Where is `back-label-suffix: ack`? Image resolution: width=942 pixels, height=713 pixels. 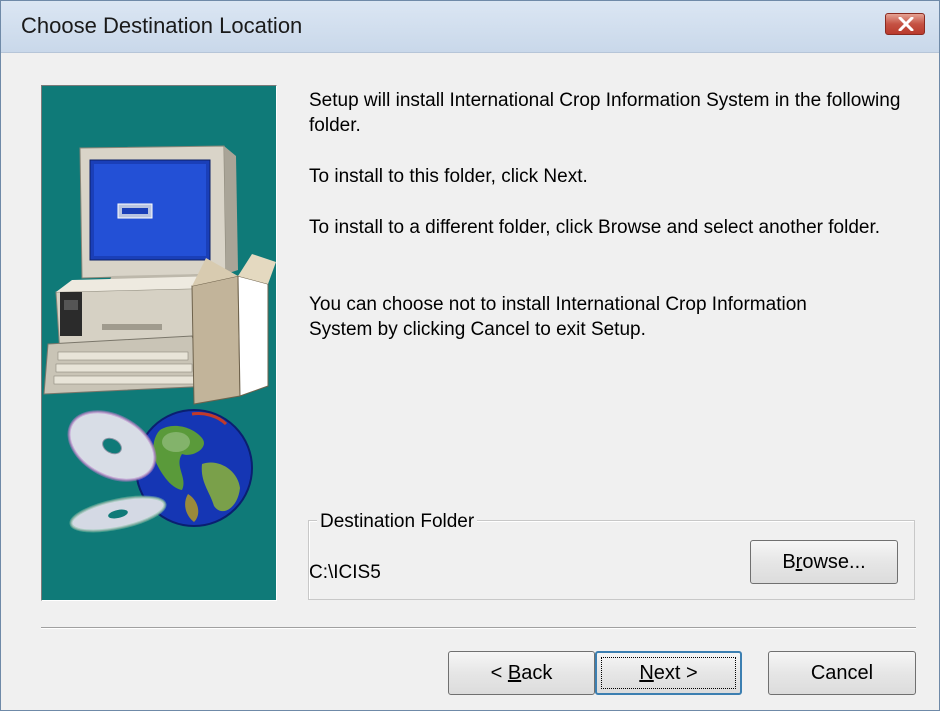 back-label-suffix: ack is located at coordinates (537, 673).